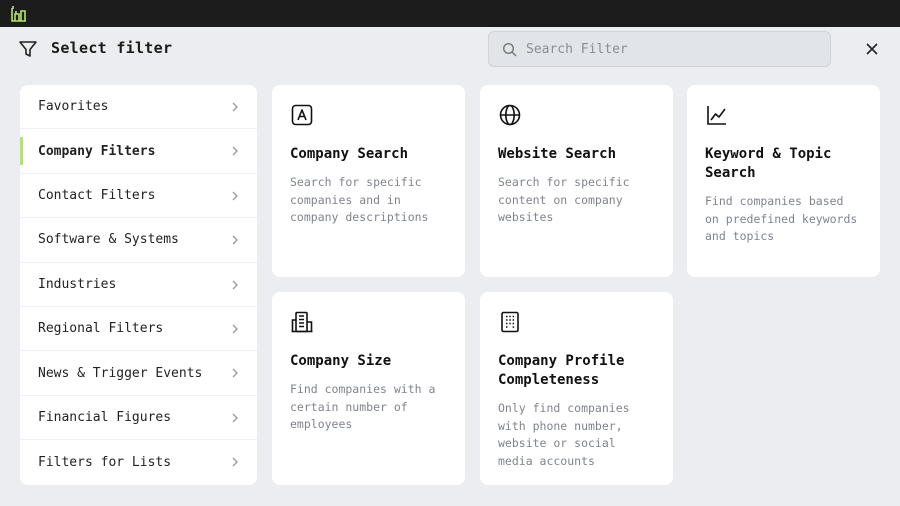 Image resolution: width=900 pixels, height=506 pixels. What do you see at coordinates (716, 115) in the screenshot?
I see `line-chart-icon` at bounding box center [716, 115].